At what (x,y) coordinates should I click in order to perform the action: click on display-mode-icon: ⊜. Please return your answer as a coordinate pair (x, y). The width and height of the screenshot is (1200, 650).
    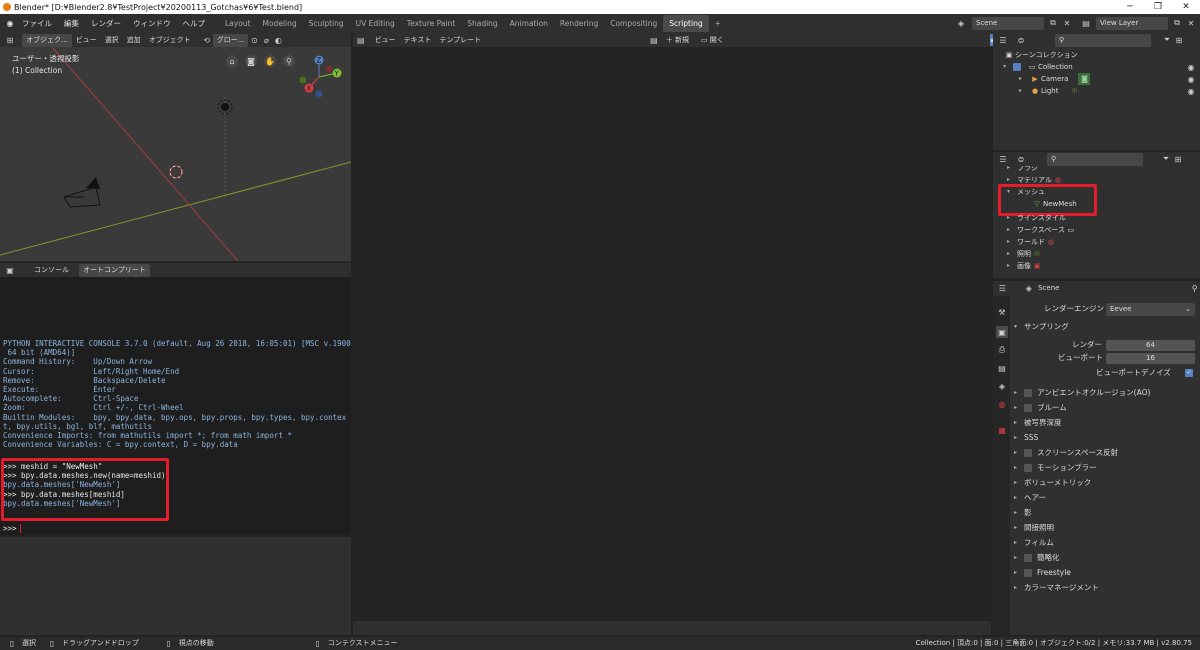
    Looking at the image, I should click on (1021, 40).